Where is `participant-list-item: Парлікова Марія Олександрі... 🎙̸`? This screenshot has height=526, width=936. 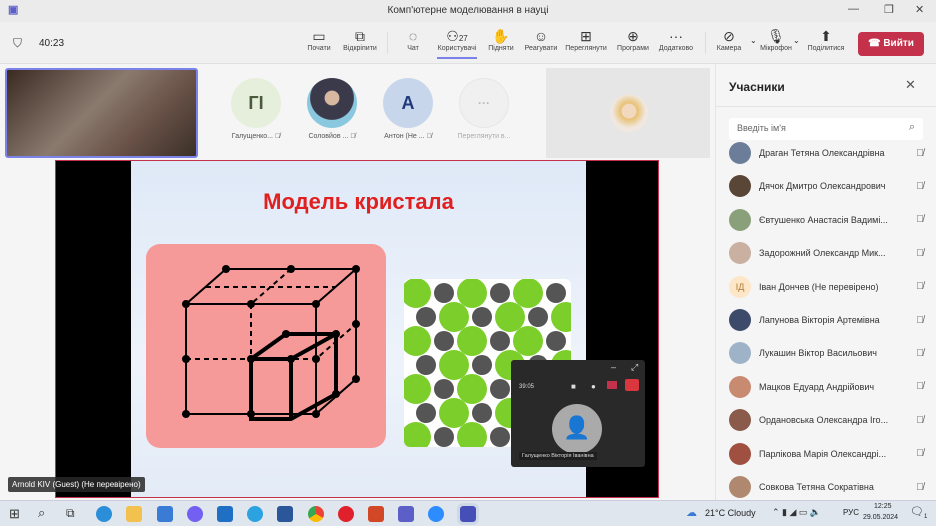 participant-list-item: Парлікова Марія Олександрі... 🎙̸ is located at coordinates (829, 454).